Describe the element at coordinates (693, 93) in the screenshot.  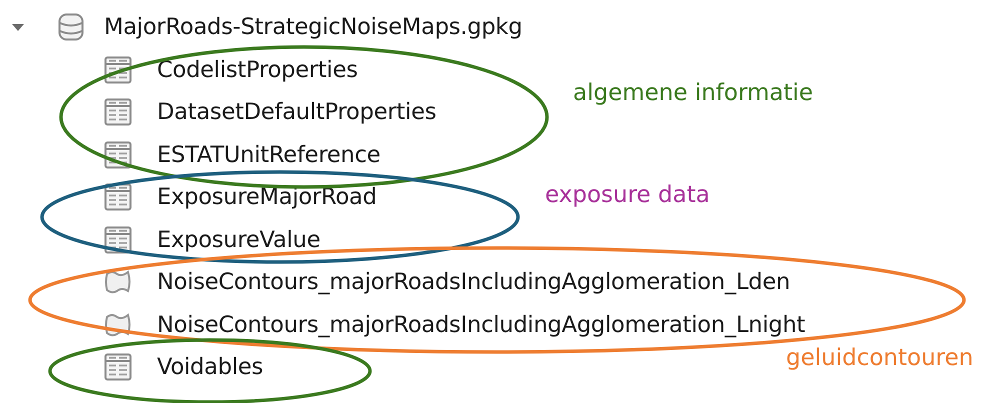
I see `annotation-label: algemene informatie` at that location.